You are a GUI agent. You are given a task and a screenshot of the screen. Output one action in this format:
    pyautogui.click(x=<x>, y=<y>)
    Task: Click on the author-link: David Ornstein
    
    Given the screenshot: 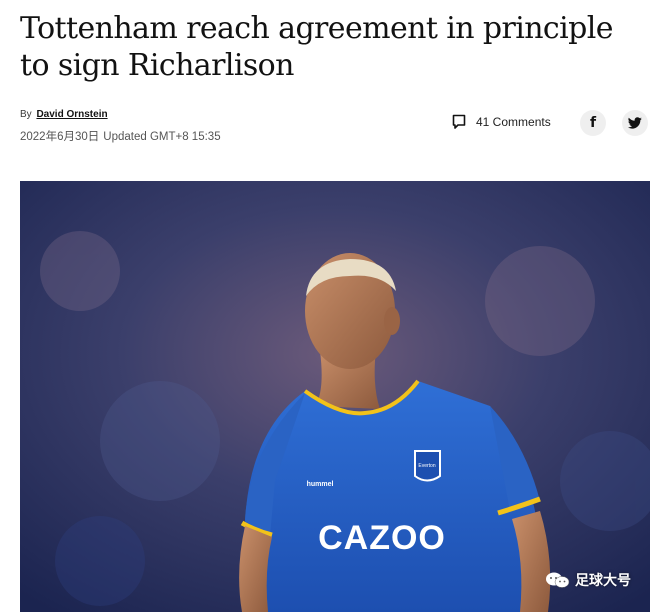 What is the action you would take?
    pyautogui.click(x=71, y=114)
    